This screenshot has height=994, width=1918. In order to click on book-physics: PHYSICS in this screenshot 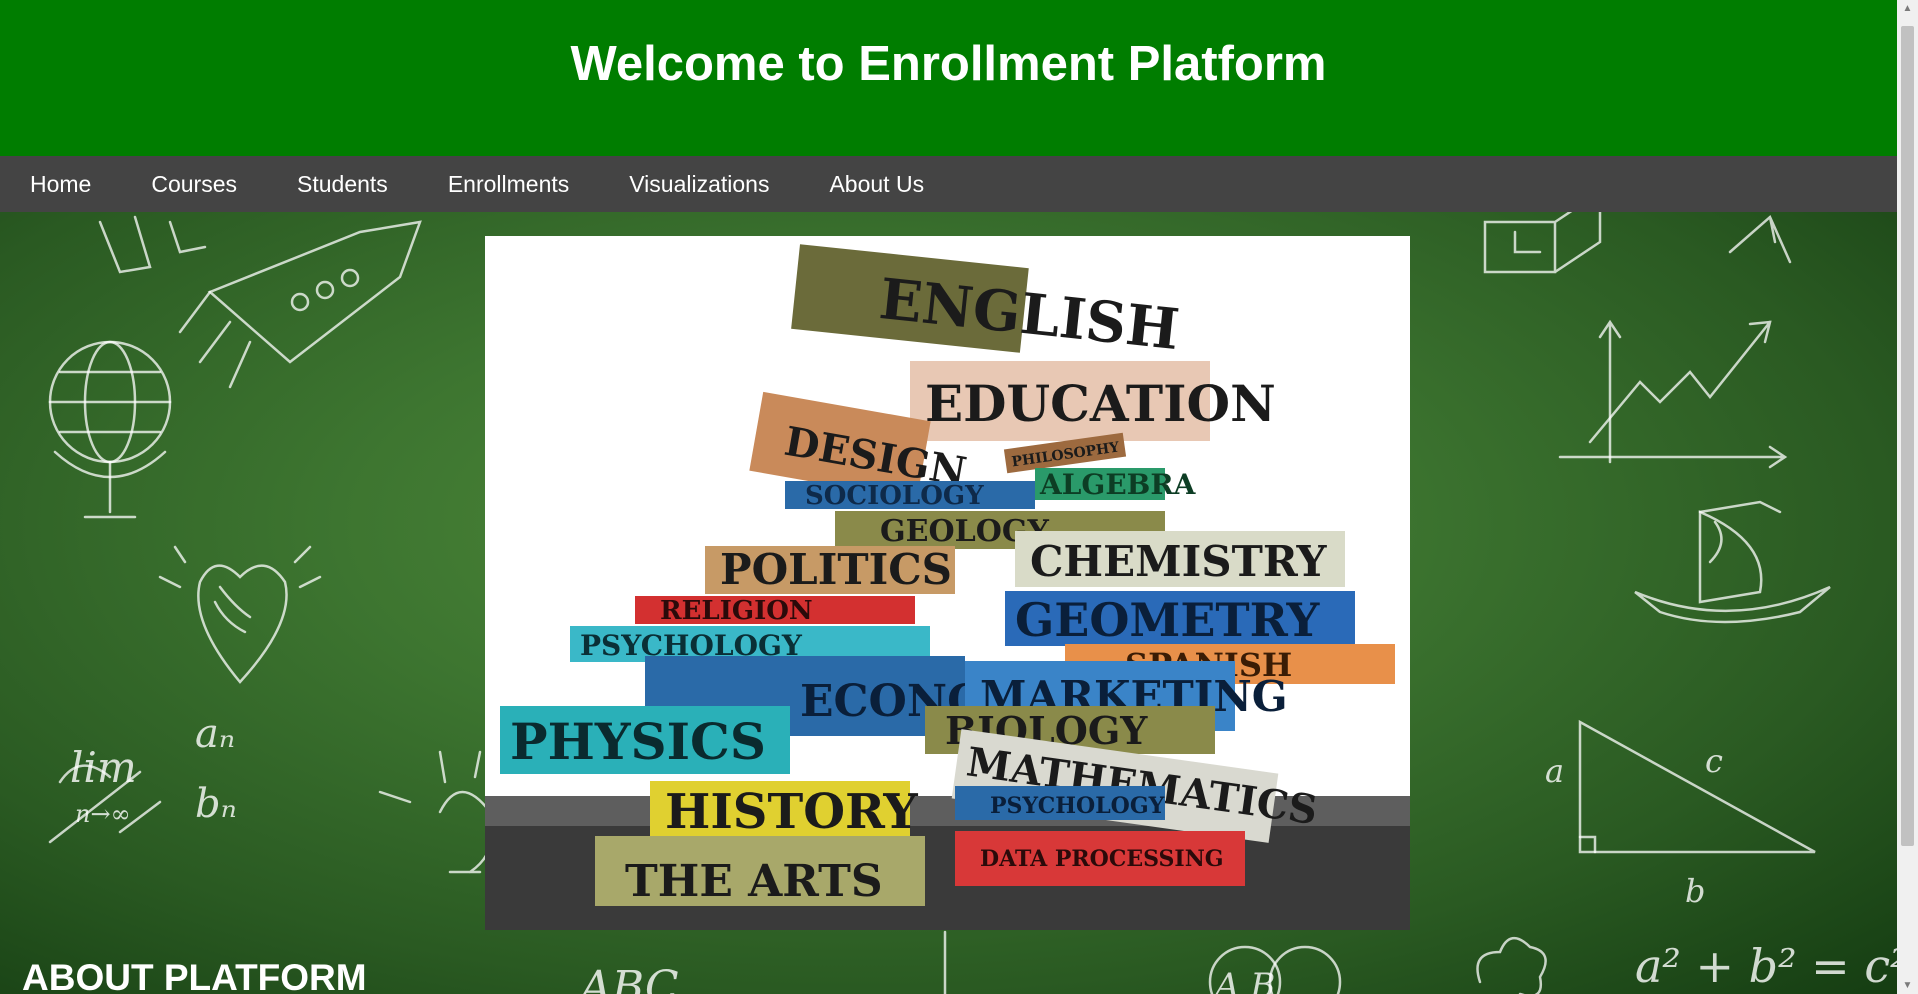, I will do `click(645, 740)`.